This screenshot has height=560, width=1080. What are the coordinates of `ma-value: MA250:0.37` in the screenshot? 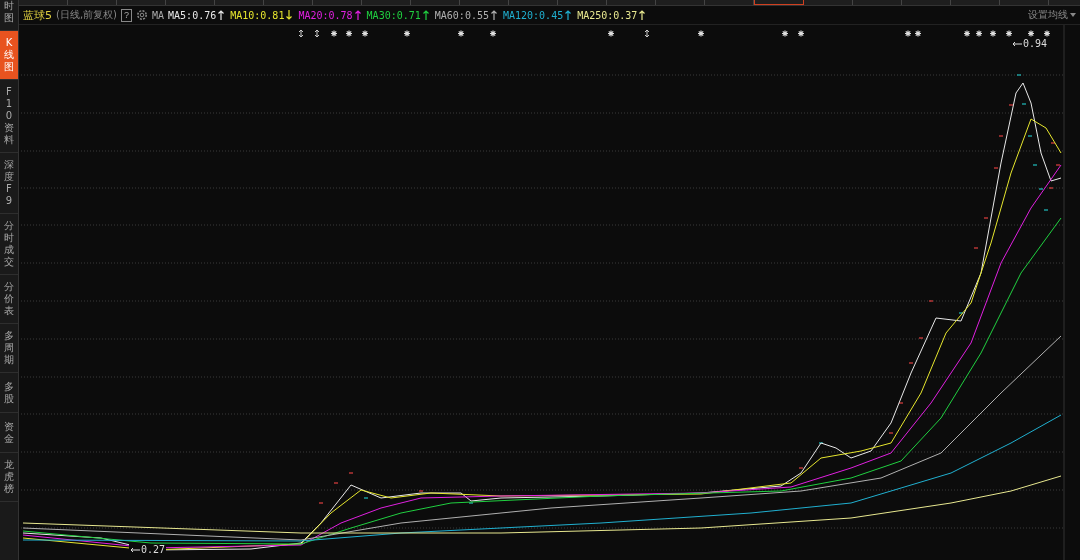 It's located at (607, 15).